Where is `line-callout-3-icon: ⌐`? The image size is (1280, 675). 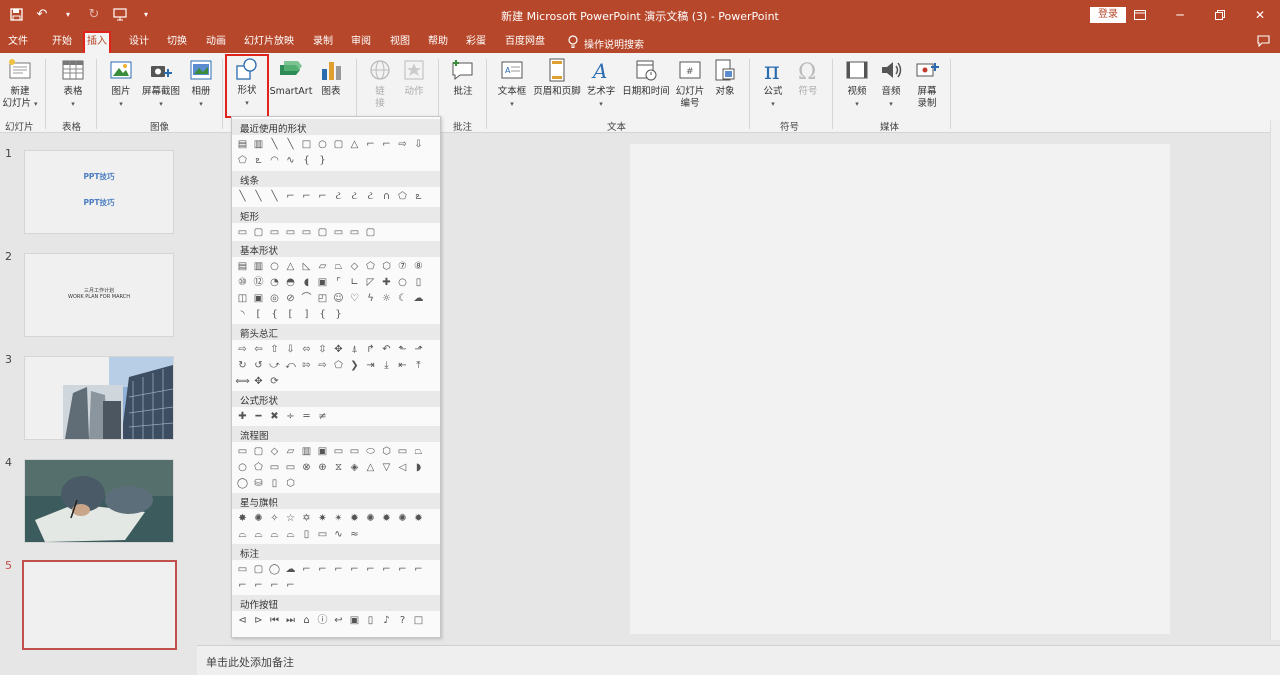 line-callout-3-icon: ⌐ is located at coordinates (338, 569).